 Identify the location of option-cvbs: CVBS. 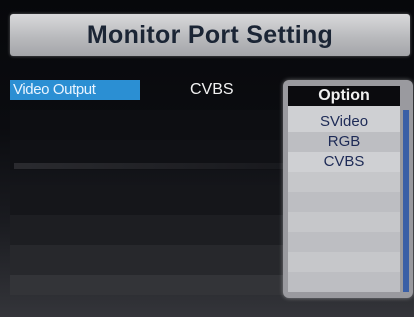
(344, 162).